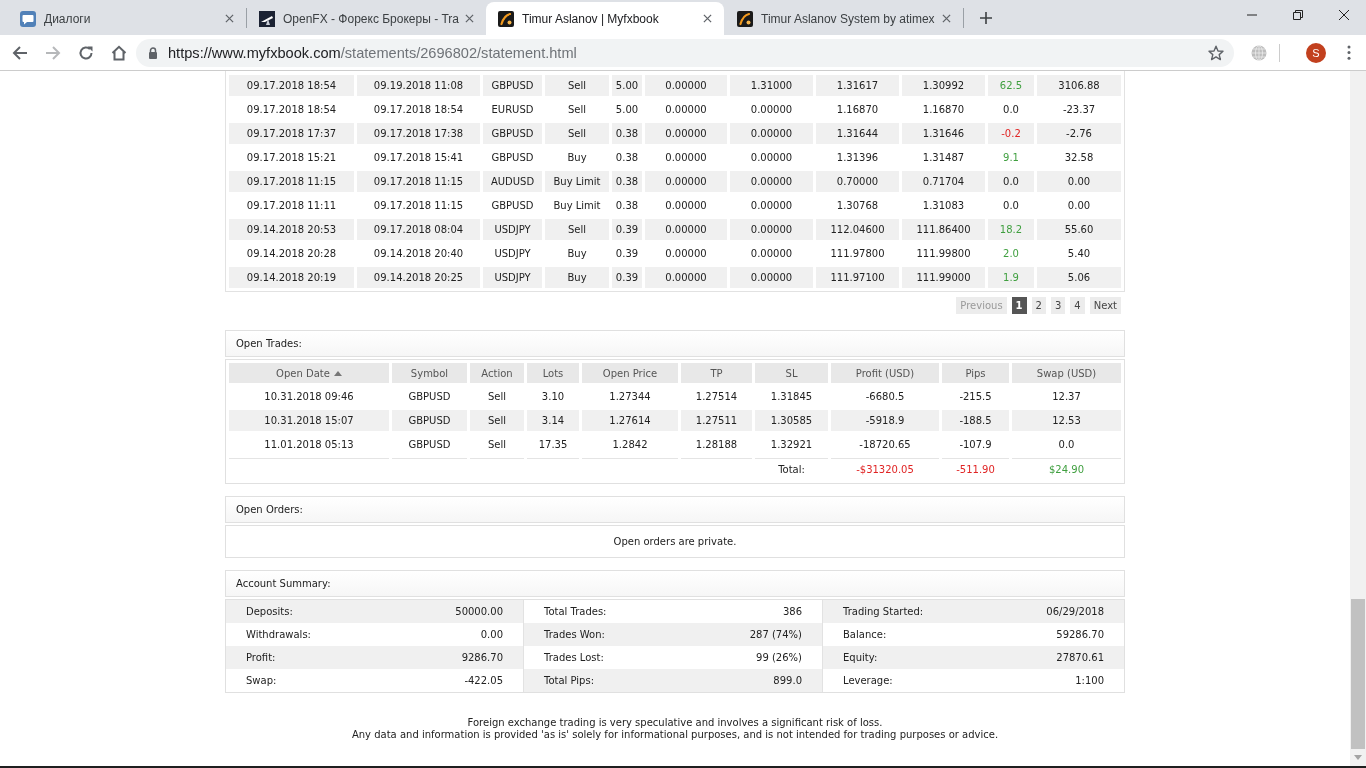  Describe the element at coordinates (627, 85) in the screenshot. I see `table-cell: 5.00` at that location.